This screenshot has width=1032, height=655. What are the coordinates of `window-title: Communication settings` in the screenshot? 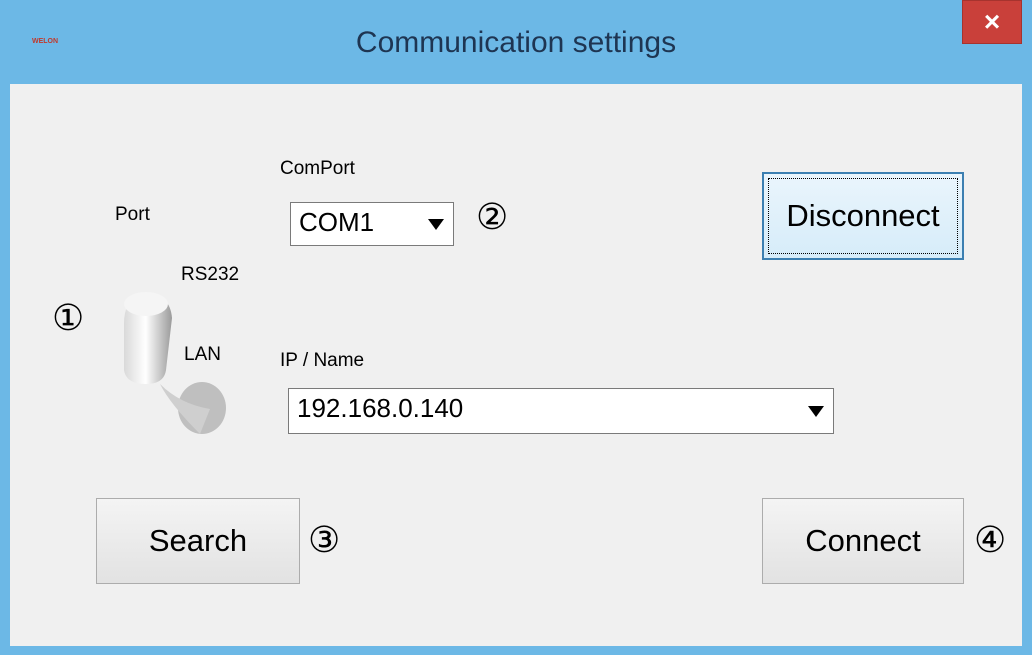 It's located at (516, 42).